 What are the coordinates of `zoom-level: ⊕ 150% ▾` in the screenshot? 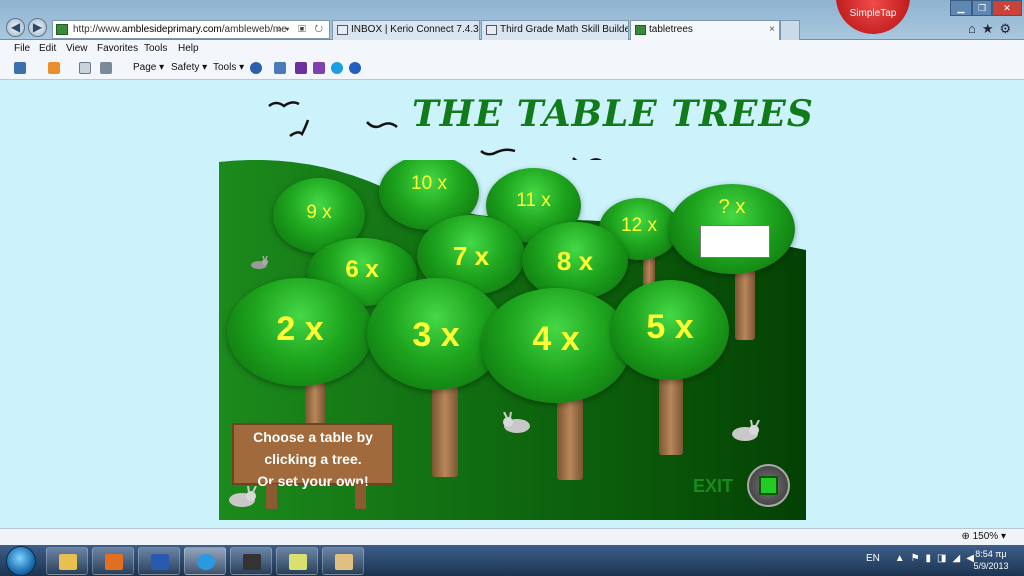 It's located at (983, 536).